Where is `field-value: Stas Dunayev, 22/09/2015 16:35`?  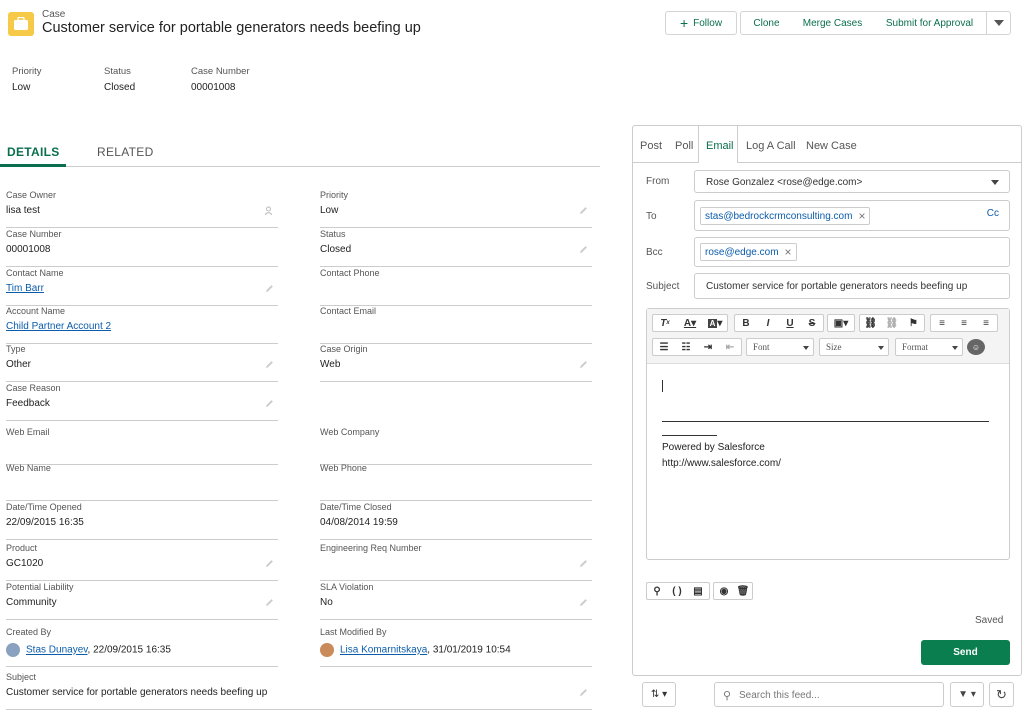 field-value: Stas Dunayev, 22/09/2015 16:35 is located at coordinates (88, 650).